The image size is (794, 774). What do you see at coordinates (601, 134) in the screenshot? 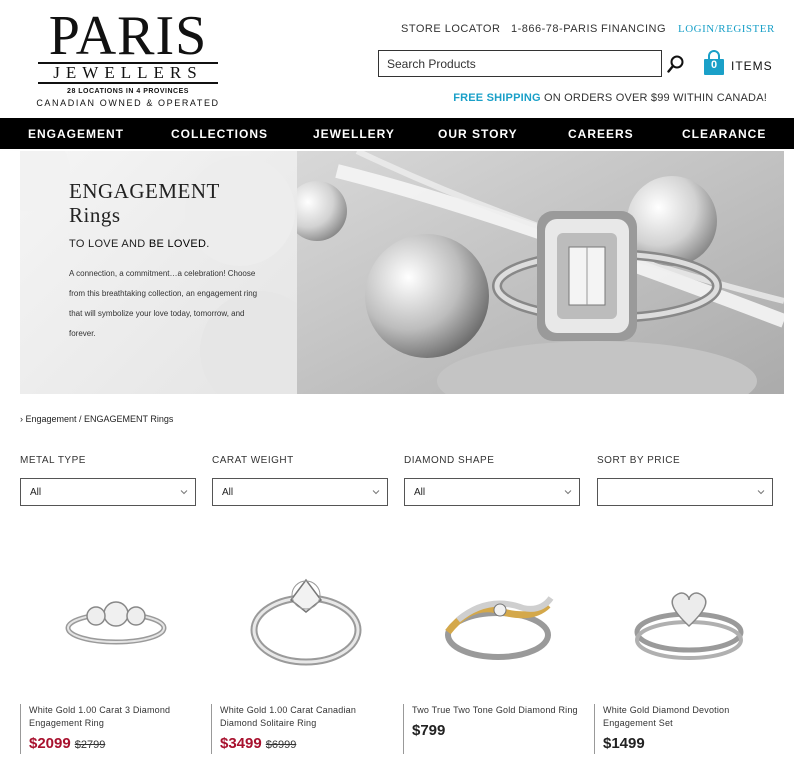
I see `nav-careers: CAREERS` at bounding box center [601, 134].